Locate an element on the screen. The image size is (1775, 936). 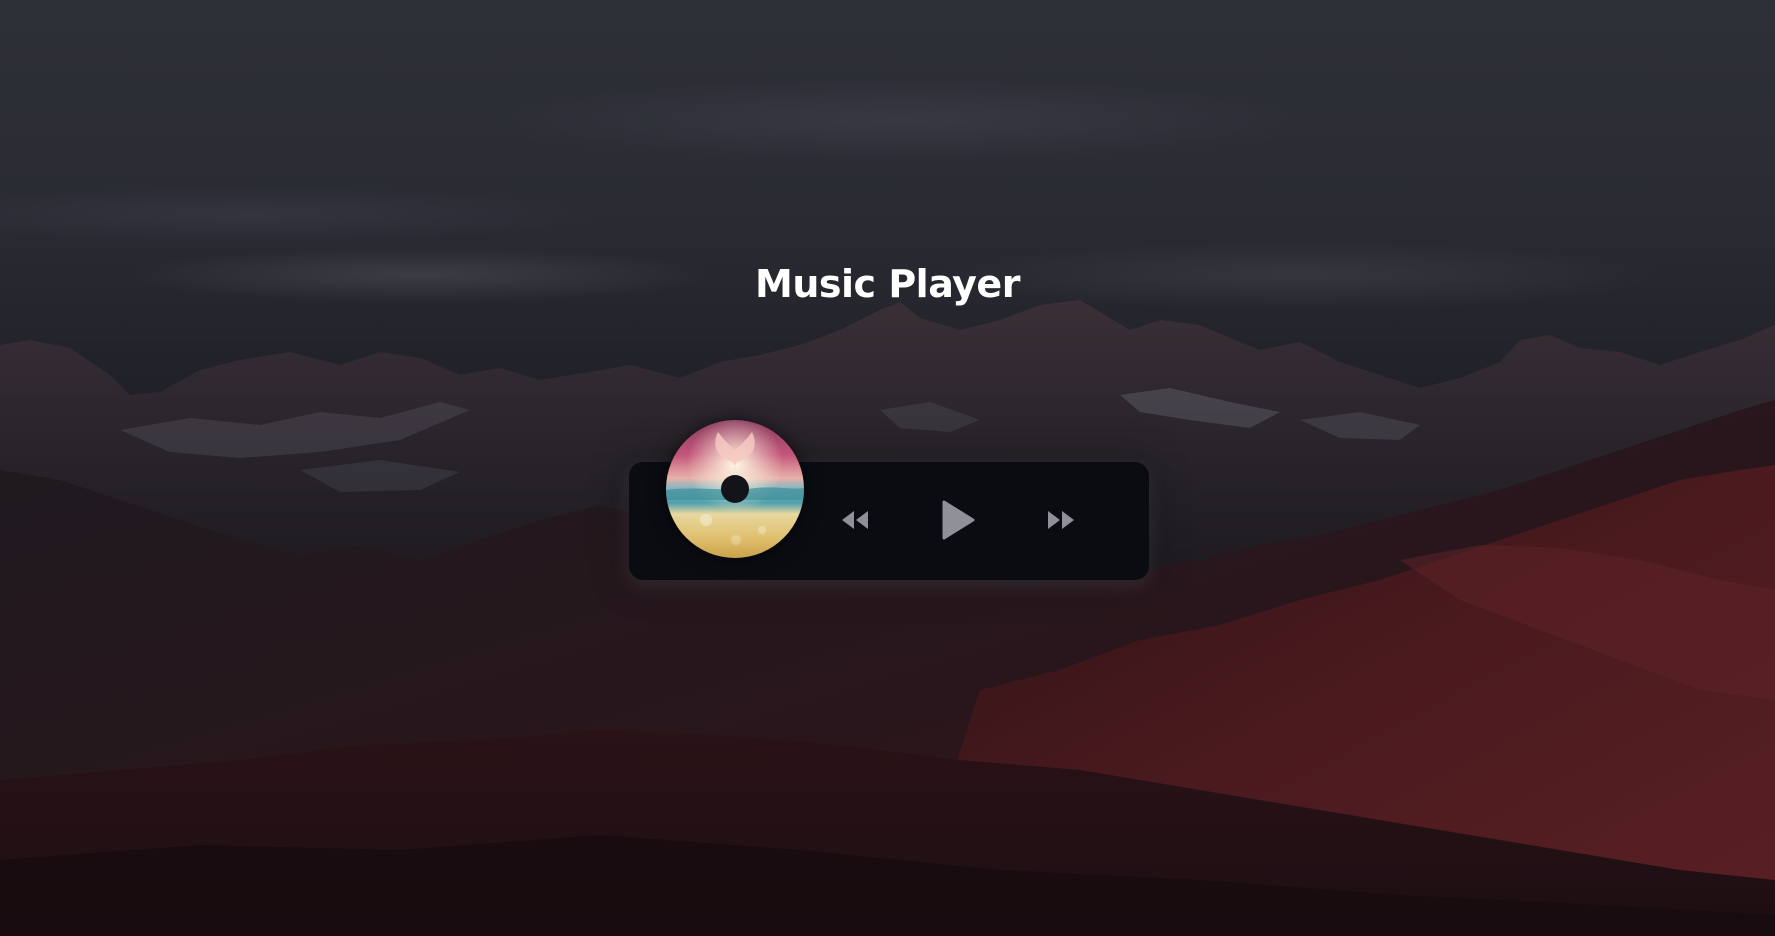
next-button is located at coordinates (1061, 520).